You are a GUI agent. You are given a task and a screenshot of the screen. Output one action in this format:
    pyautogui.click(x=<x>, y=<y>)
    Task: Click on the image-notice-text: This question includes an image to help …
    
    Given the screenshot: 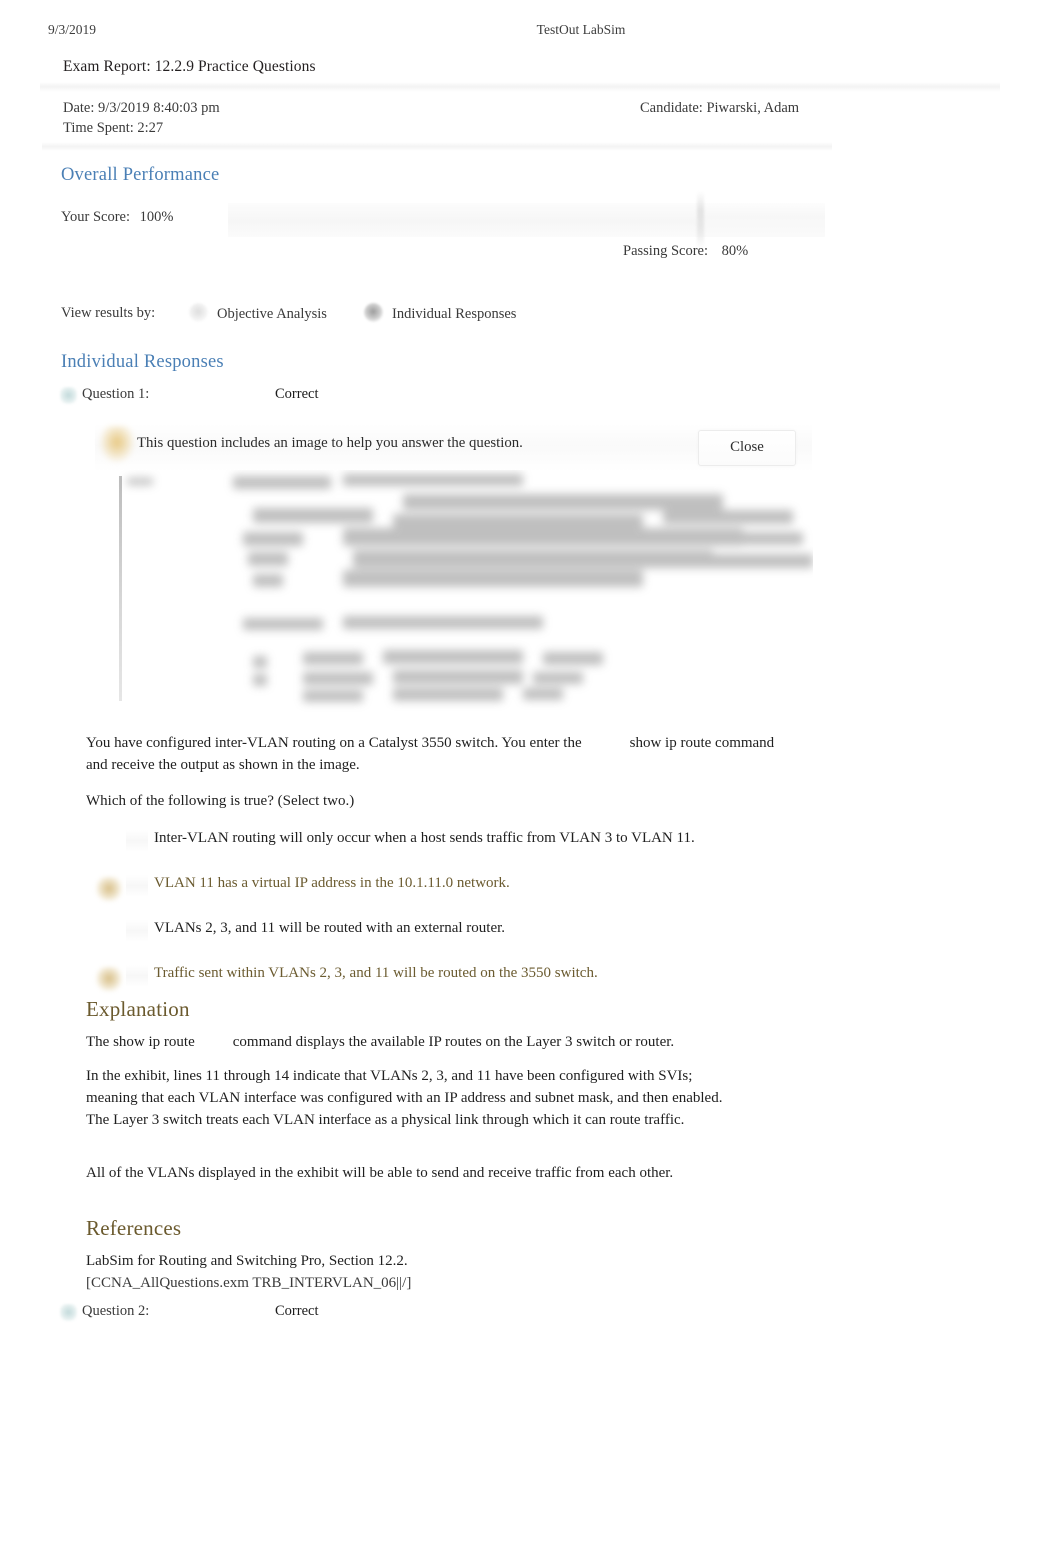 What is the action you would take?
    pyautogui.click(x=330, y=443)
    